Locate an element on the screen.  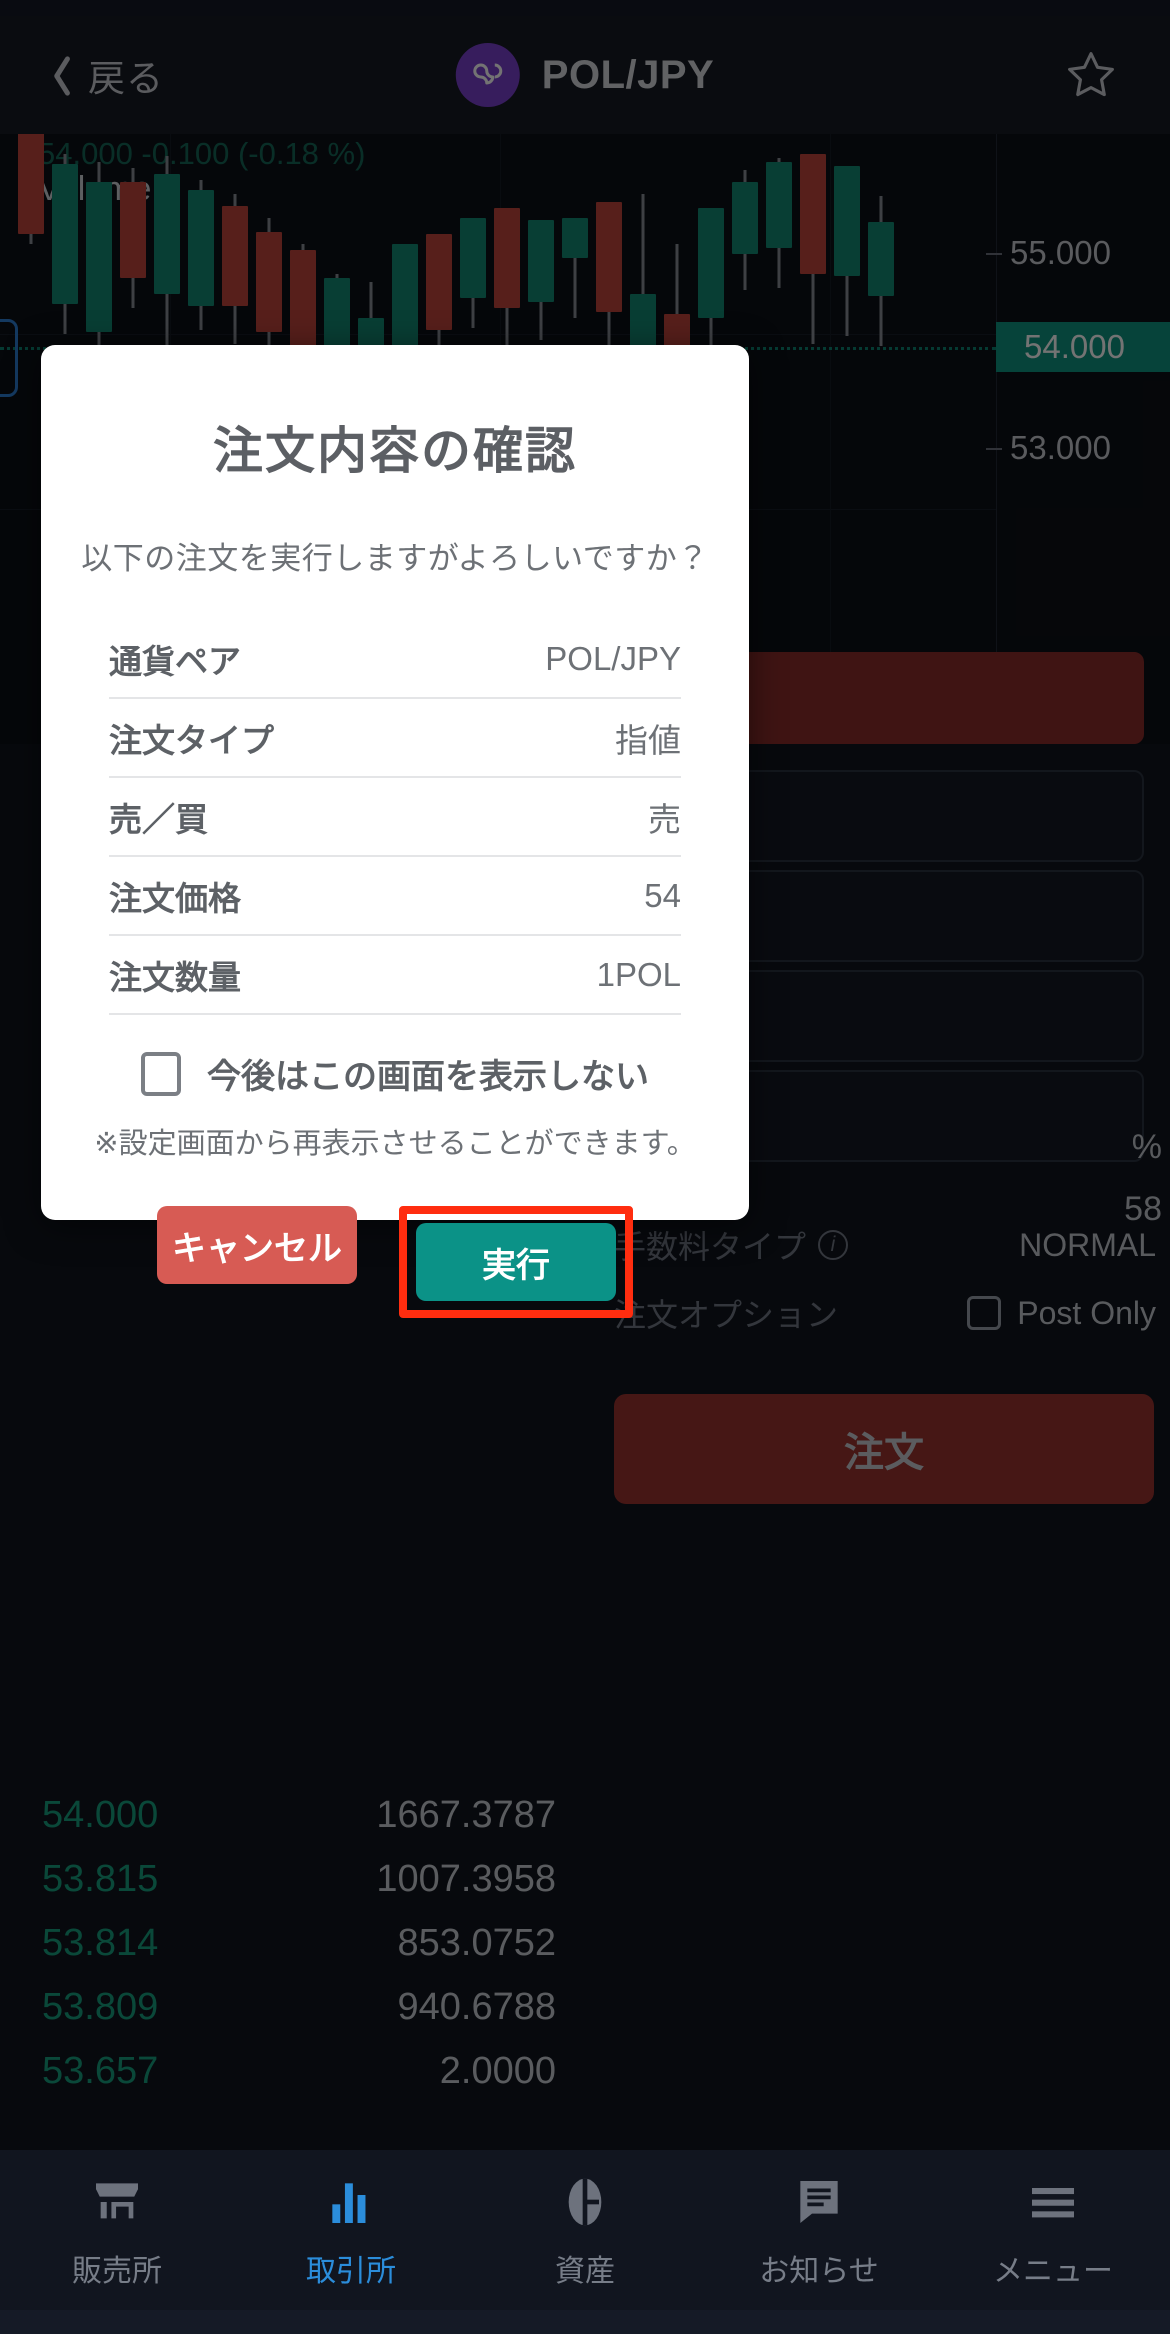
nav-label: 取引所 is located at coordinates (351, 2271).